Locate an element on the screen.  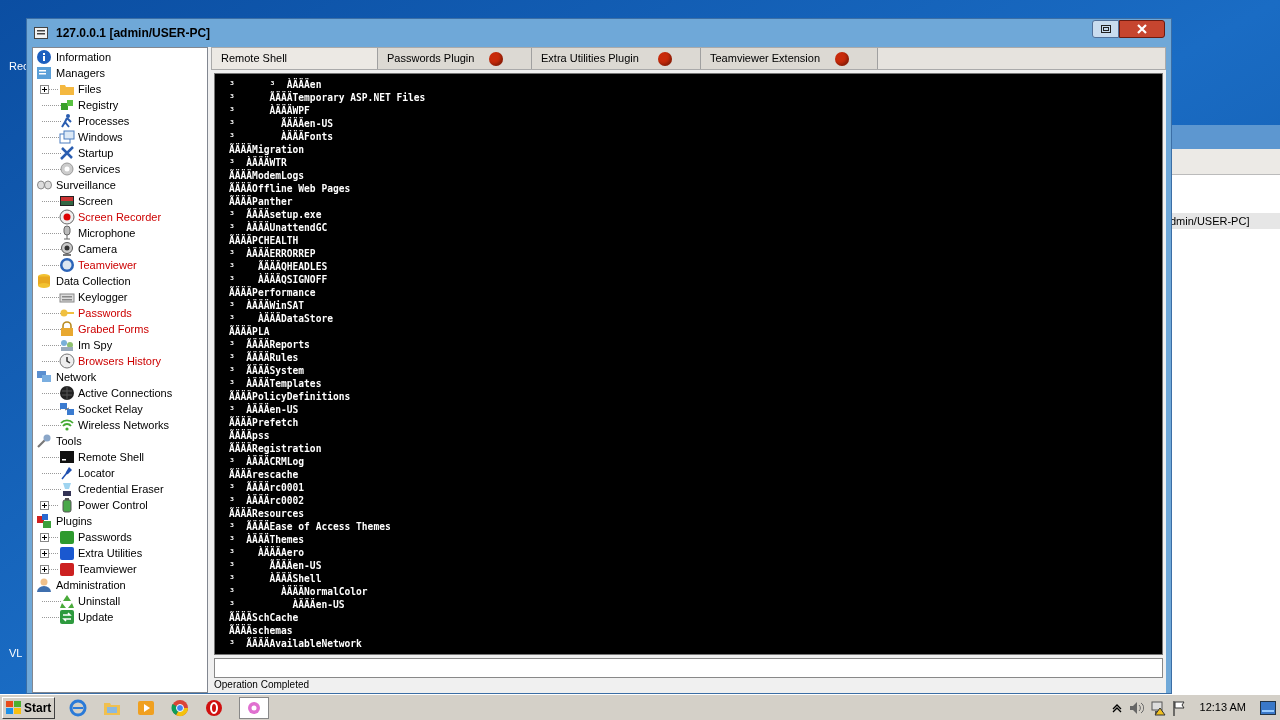
tree-item: Tools is located at coordinates (69, 441).